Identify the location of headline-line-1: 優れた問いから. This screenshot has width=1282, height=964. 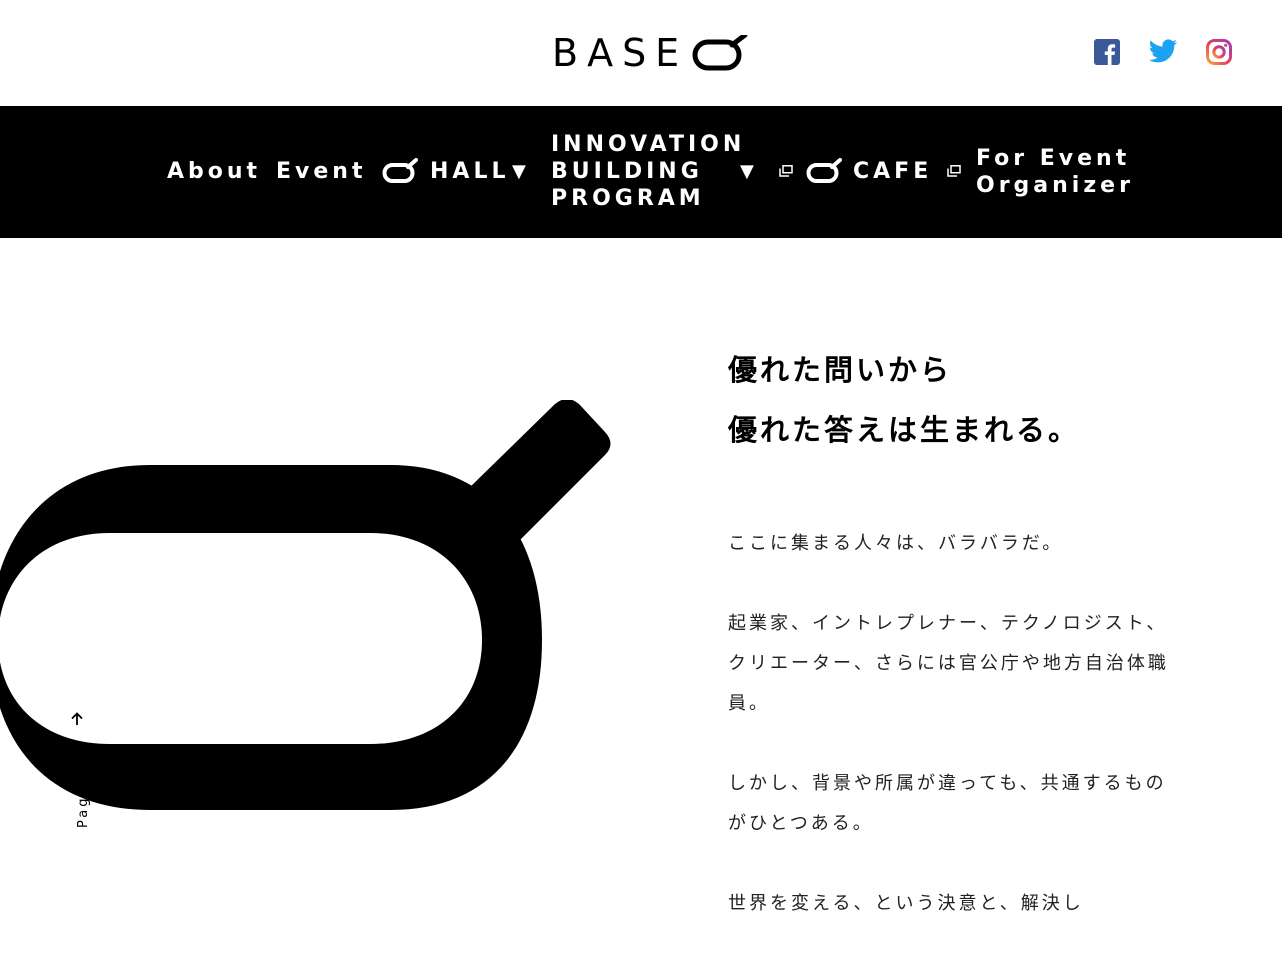
(840, 370).